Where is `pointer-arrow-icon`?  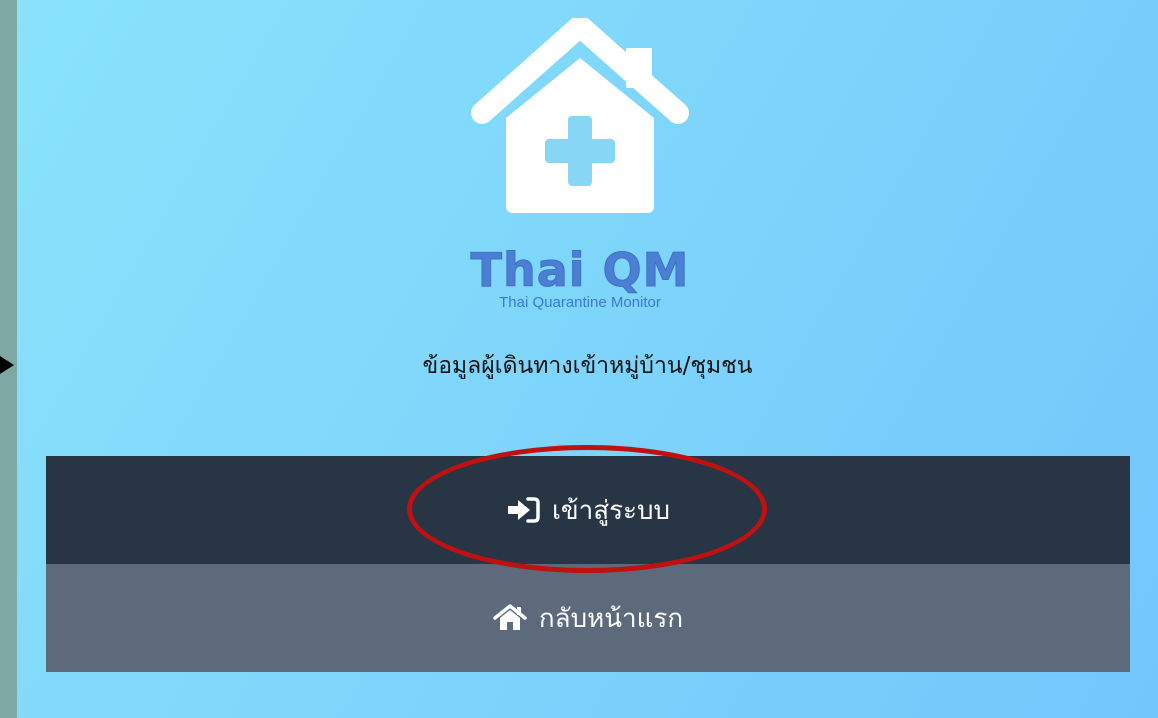 pointer-arrow-icon is located at coordinates (7, 365).